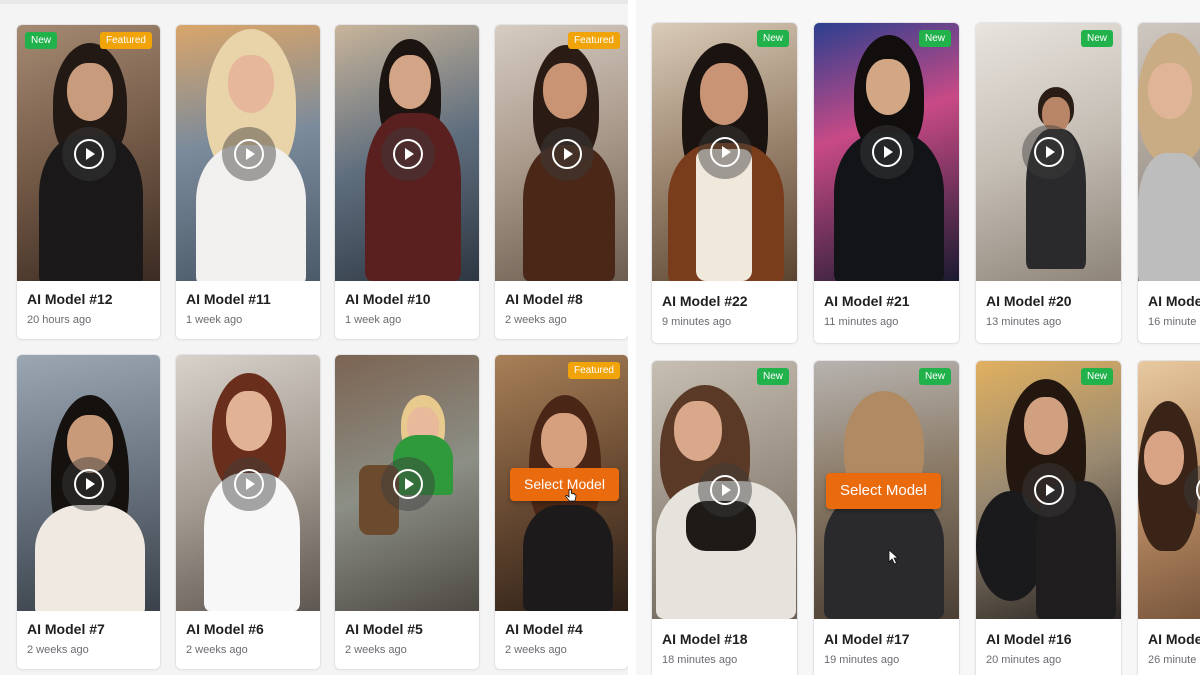 This screenshot has width=1200, height=675. I want to click on model-title: AI Model #12, so click(70, 299).